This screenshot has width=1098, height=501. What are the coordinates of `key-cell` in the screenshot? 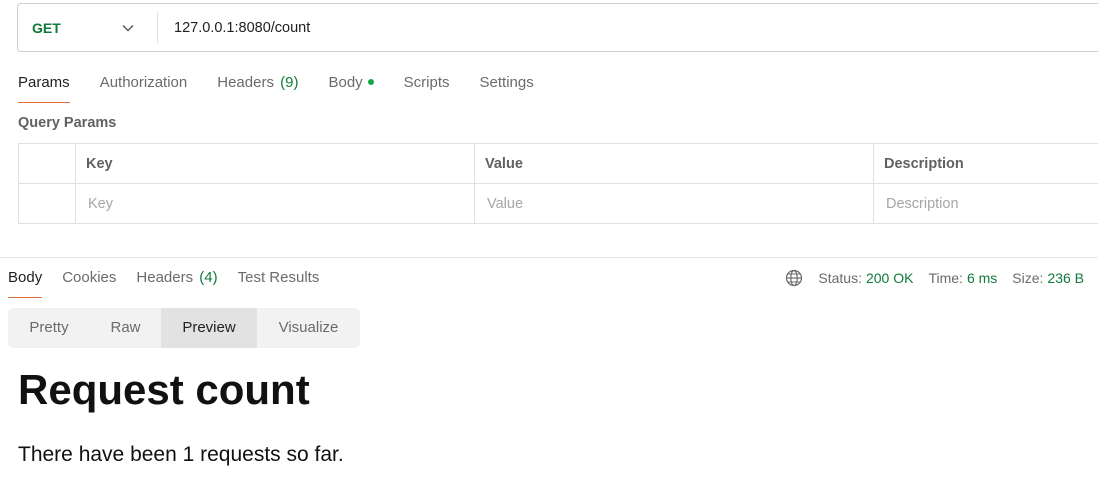 It's located at (275, 203).